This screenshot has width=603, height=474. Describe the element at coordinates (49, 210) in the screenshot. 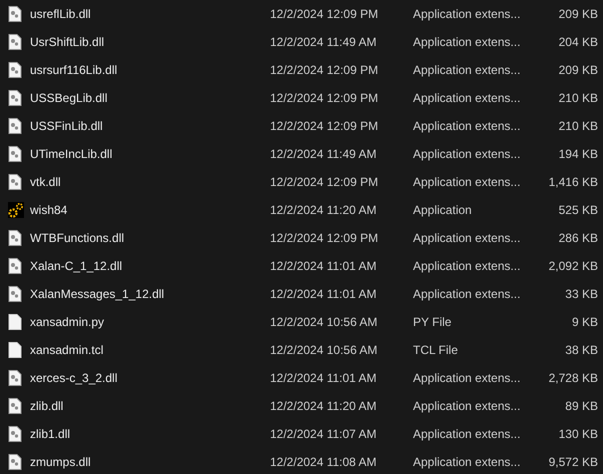

I see `file-name: wish84` at that location.